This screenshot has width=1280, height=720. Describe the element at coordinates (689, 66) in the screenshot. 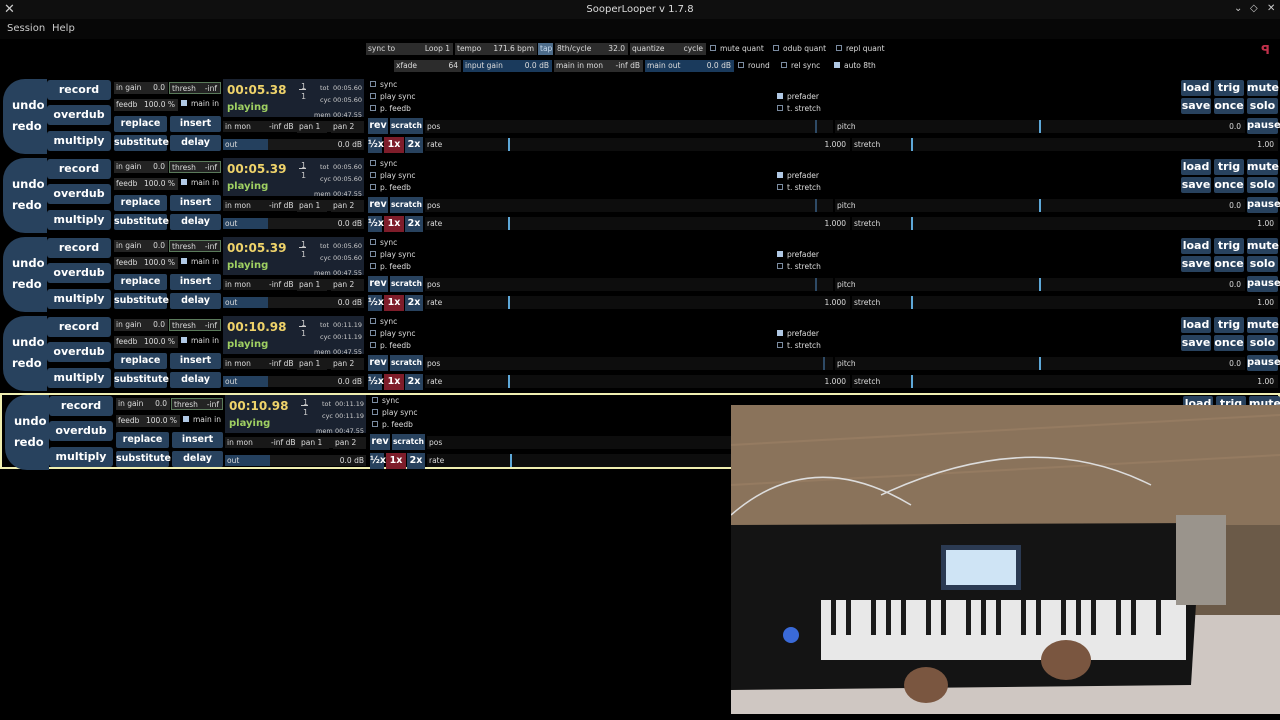

I see `main-out-control: main out 0.0 dB` at that location.